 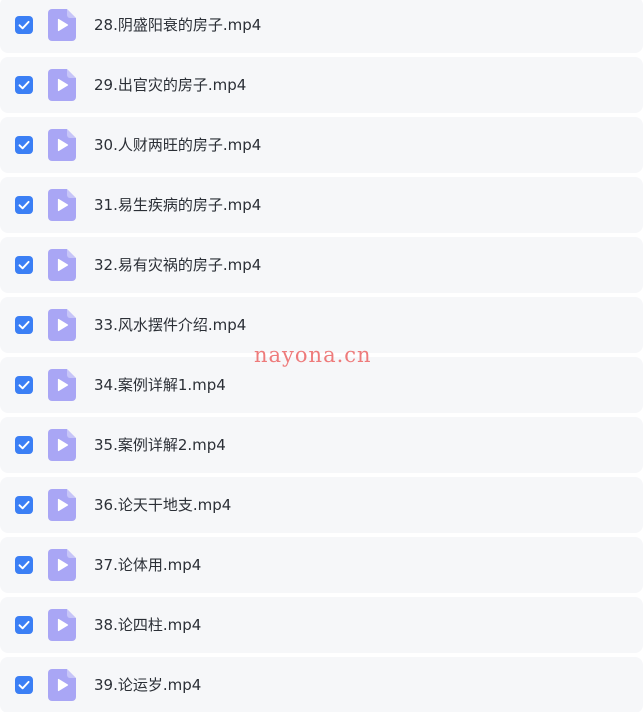 I want to click on file-name: 37.论体用.mp4, so click(x=147, y=565).